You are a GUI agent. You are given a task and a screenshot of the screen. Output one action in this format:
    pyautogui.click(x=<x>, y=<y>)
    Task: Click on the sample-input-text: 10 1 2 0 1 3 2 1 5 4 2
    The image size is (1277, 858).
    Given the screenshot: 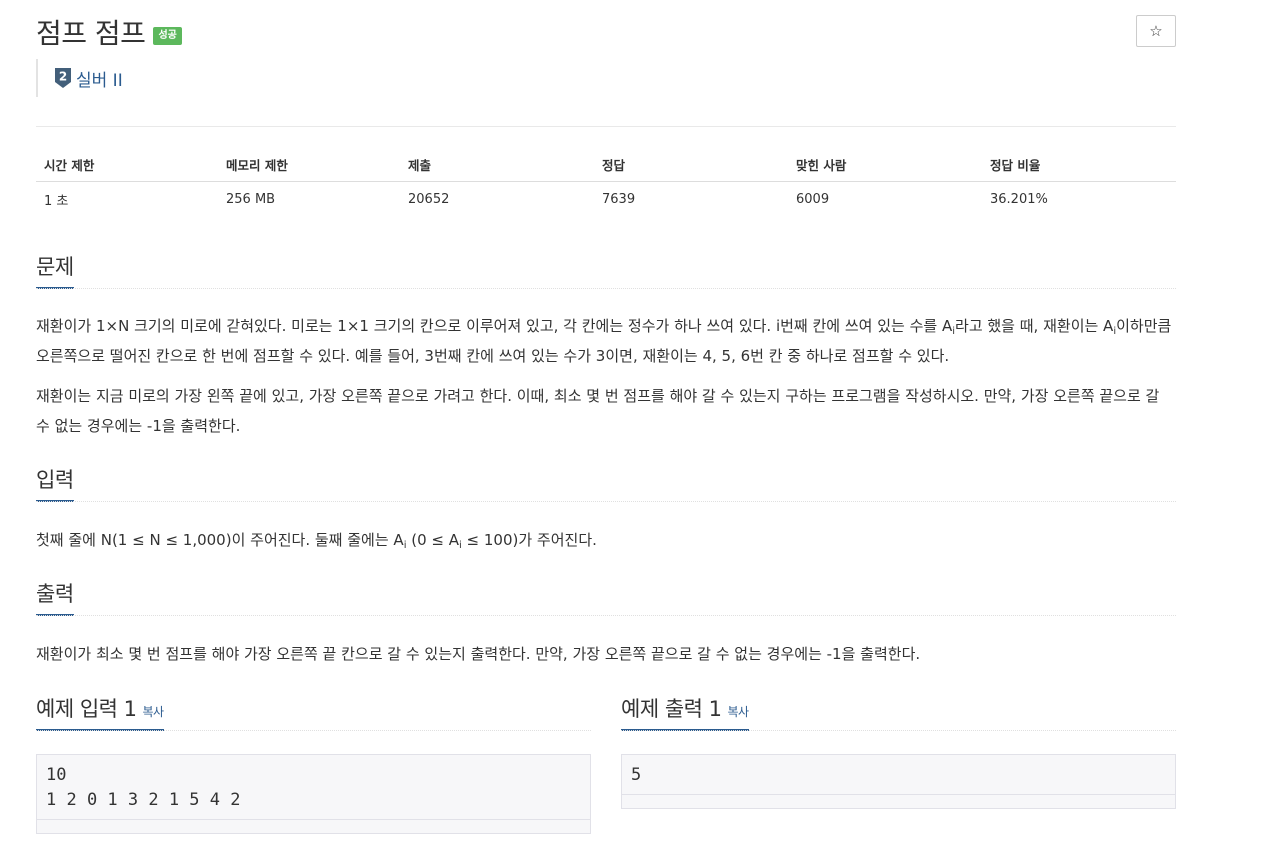 What is the action you would take?
    pyautogui.click(x=143, y=787)
    